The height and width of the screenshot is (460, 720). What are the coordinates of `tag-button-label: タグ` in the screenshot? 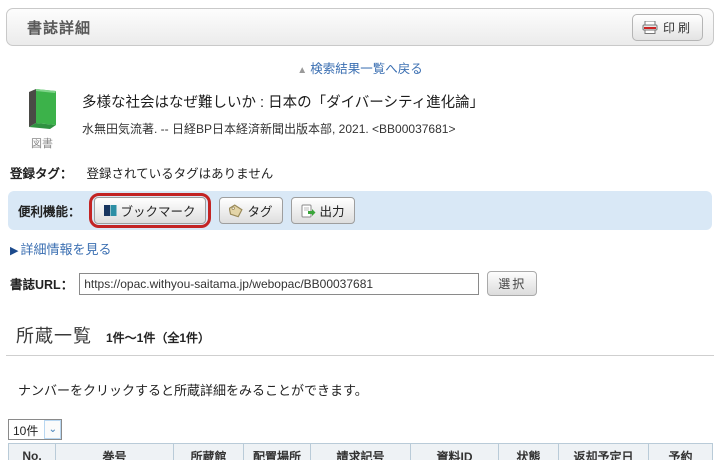 It's located at (260, 212).